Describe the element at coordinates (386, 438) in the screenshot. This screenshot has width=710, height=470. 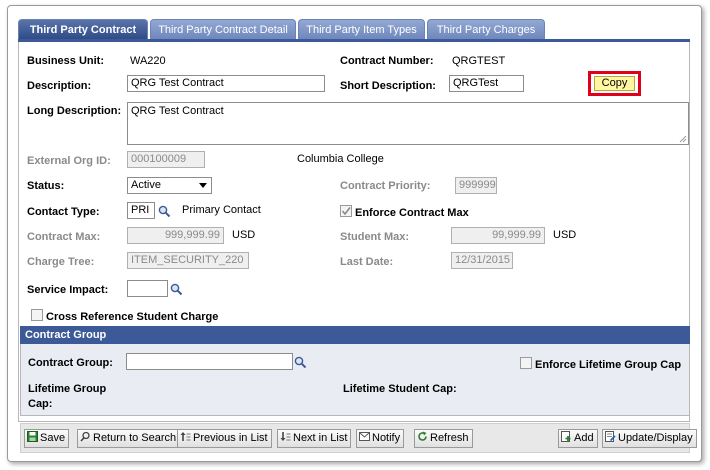
I see `notify-label: Notify` at that location.